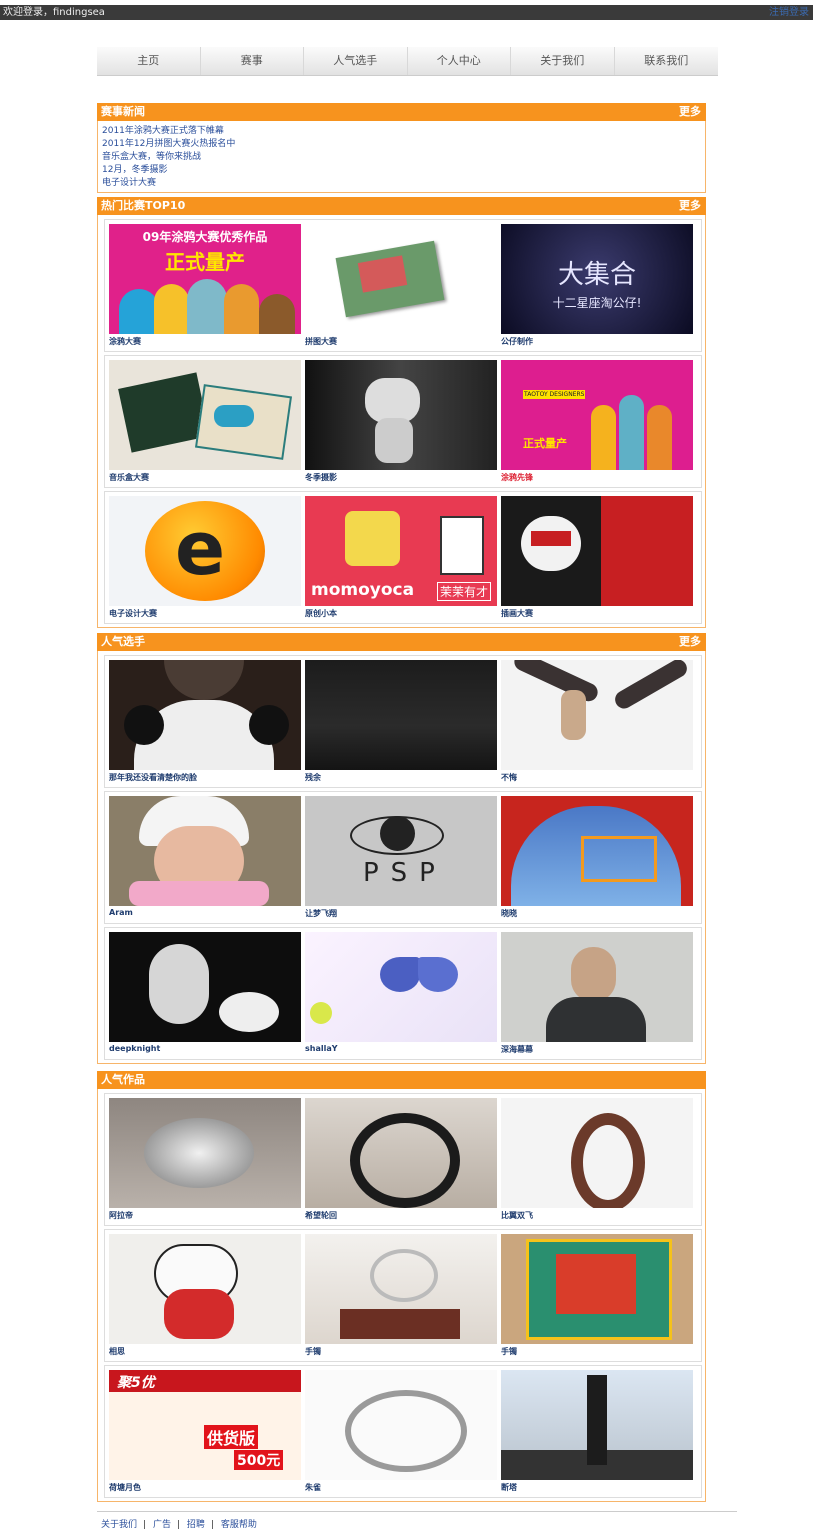  What do you see at coordinates (153, 777) in the screenshot?
I see `thumbnail-caption: 那年我还没看清楚你的脸` at bounding box center [153, 777].